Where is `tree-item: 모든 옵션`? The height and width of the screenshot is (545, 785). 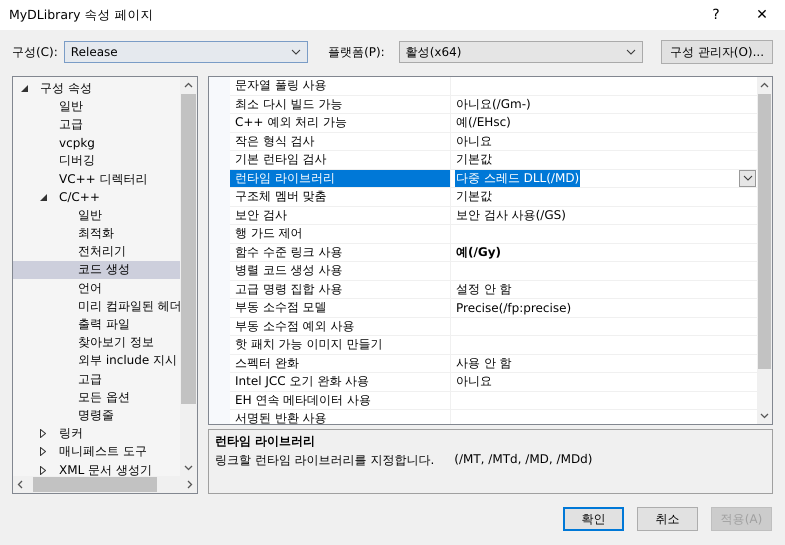 tree-item: 모든 옵션 is located at coordinates (96, 397).